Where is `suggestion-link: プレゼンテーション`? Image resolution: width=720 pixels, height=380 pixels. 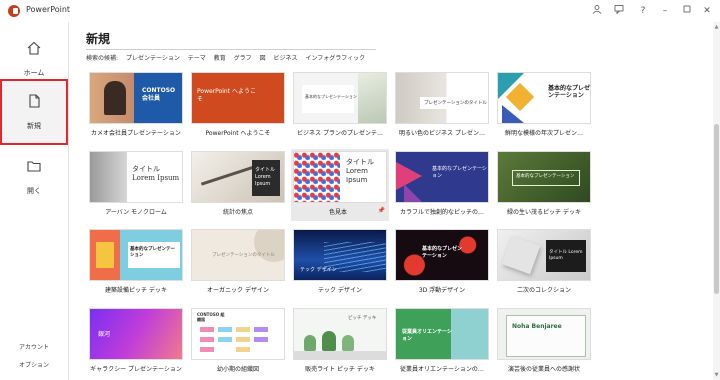
suggestion-link: プレゼンテーション is located at coordinates (153, 58).